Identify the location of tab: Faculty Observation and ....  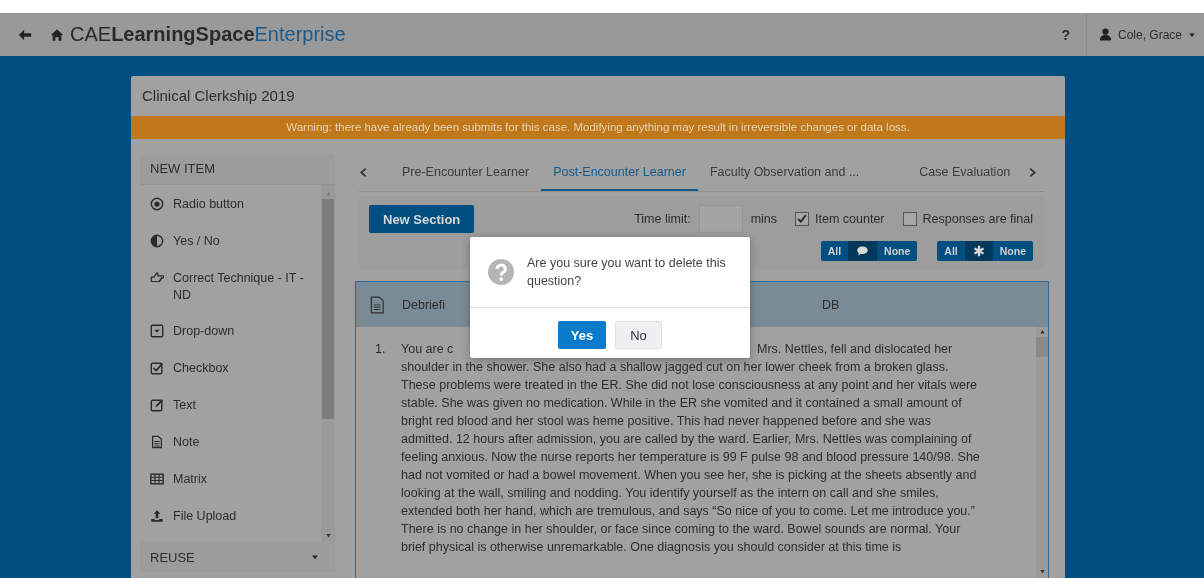
(784, 172).